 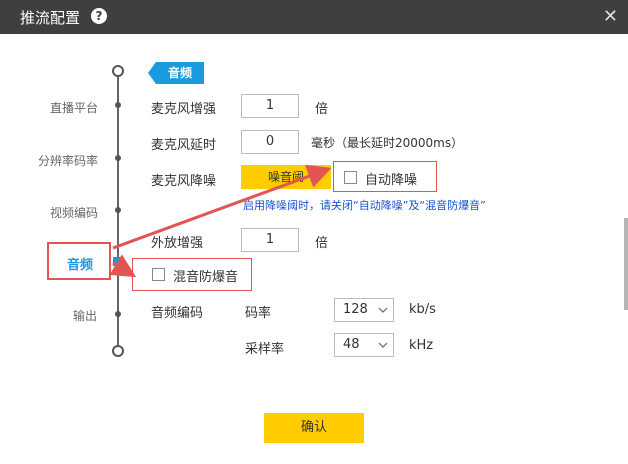 I want to click on noise-threshold-button: 噪音阈, so click(x=286, y=177).